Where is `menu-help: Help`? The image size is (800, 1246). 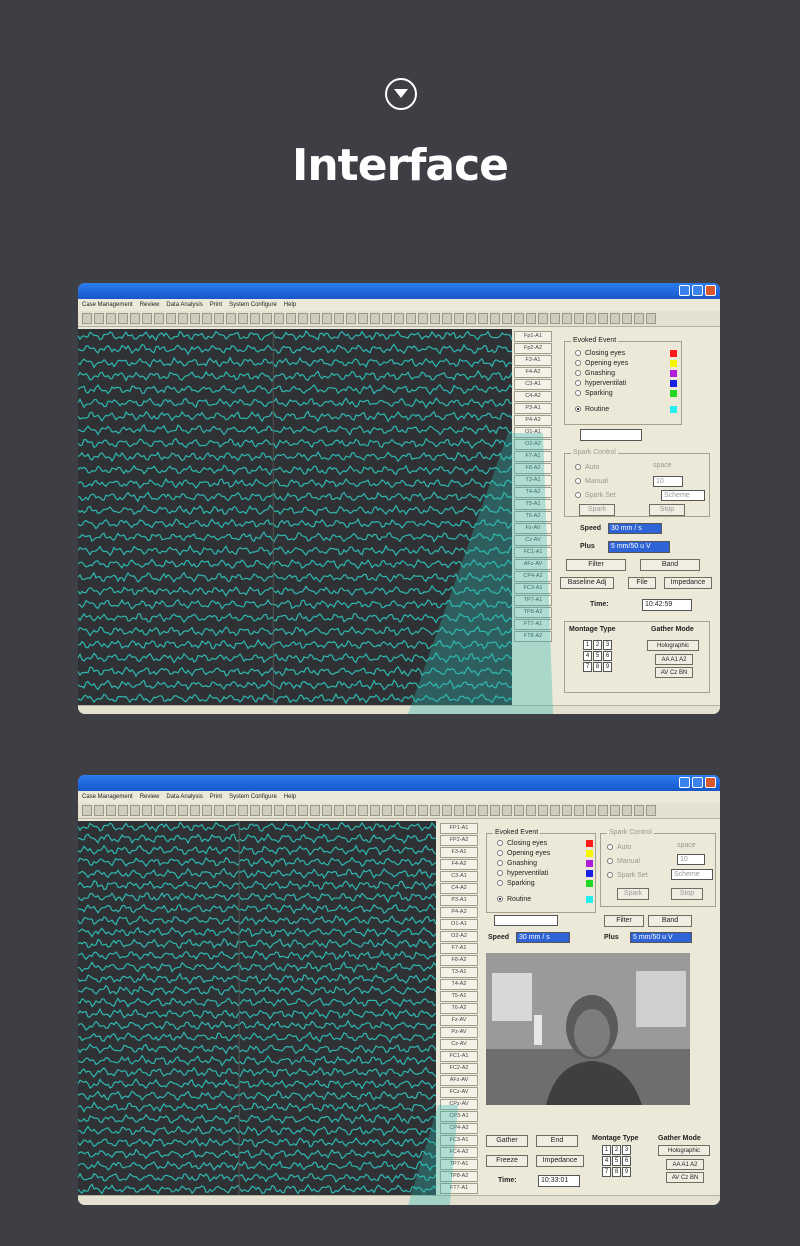 menu-help: Help is located at coordinates (290, 305).